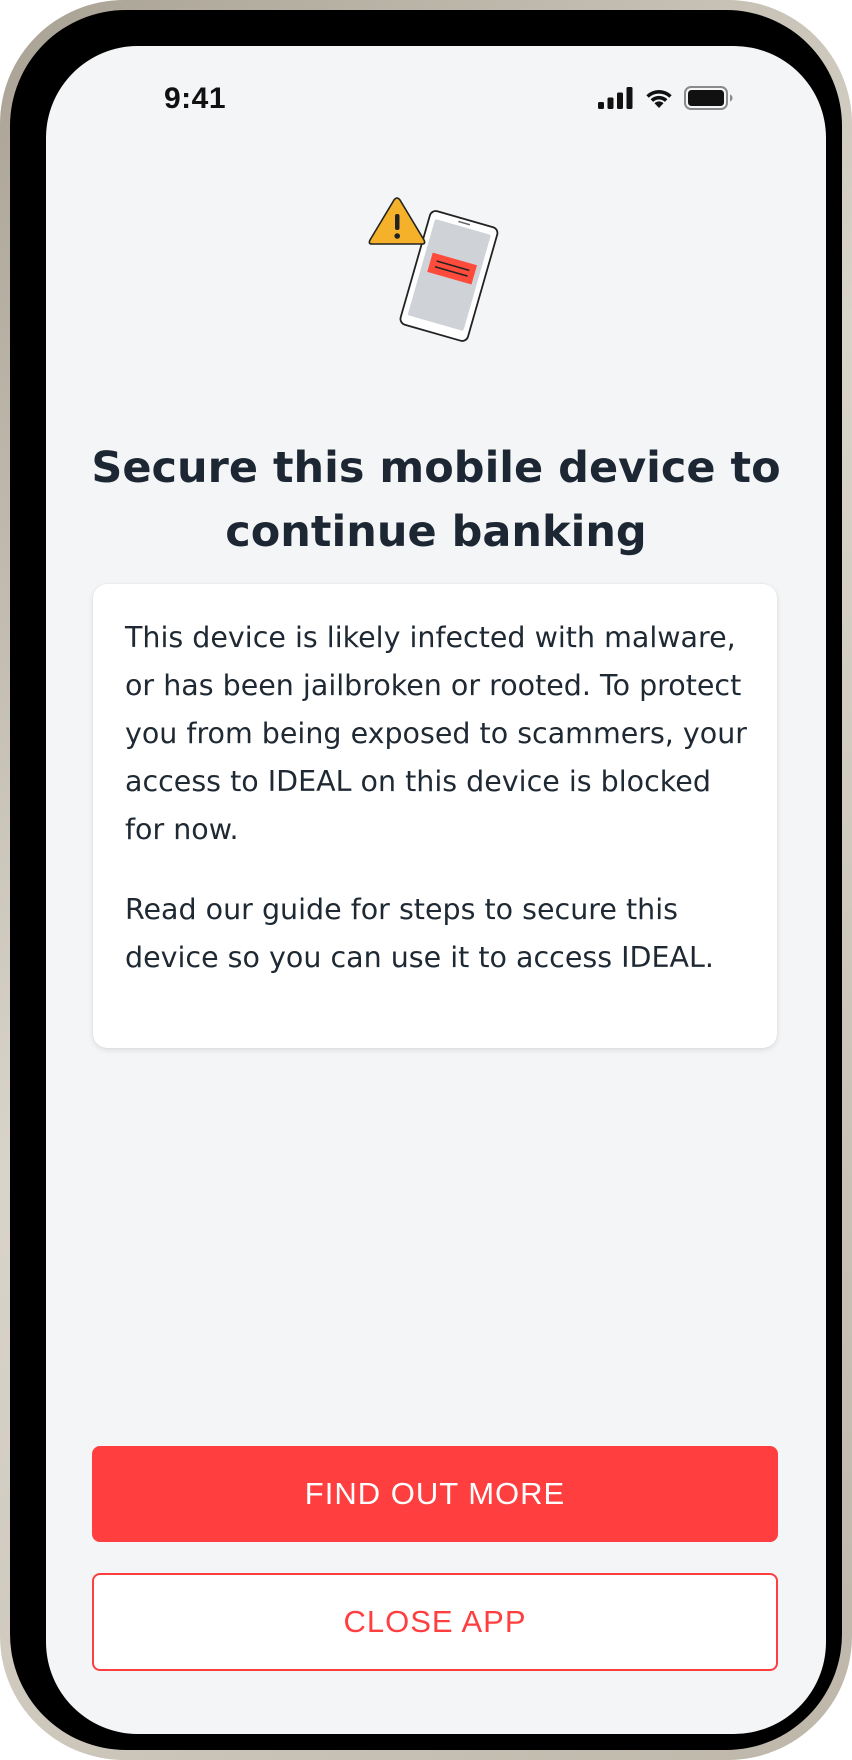  Describe the element at coordinates (659, 98) in the screenshot. I see `wifi-icon` at that location.